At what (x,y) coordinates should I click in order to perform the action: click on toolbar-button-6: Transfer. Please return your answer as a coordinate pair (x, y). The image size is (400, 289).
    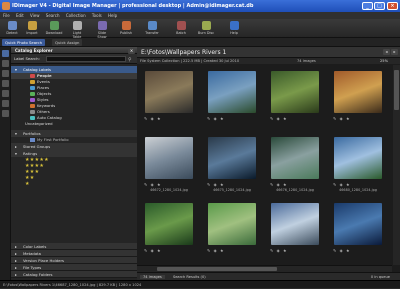
    Looking at the image, I should click on (152, 28).